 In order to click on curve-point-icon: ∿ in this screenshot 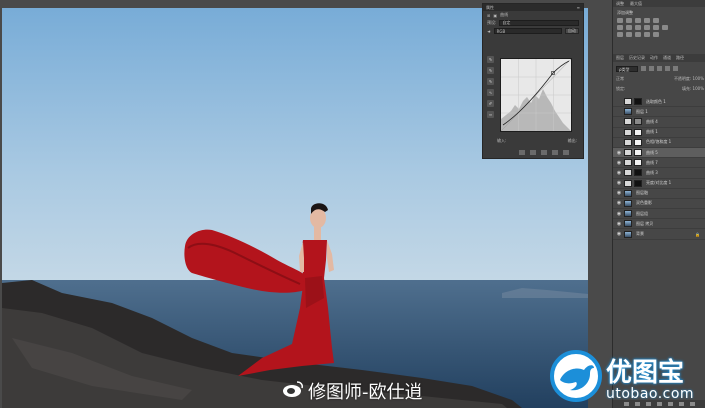, I will do `click(490, 92)`.